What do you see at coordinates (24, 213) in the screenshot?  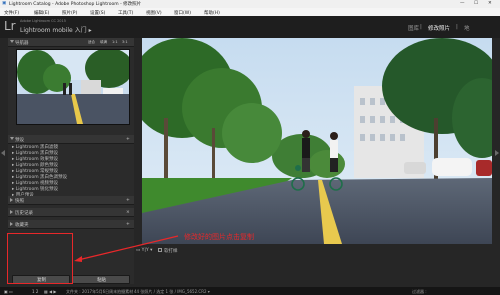 I see `history-title: 历史记录` at bounding box center [24, 213].